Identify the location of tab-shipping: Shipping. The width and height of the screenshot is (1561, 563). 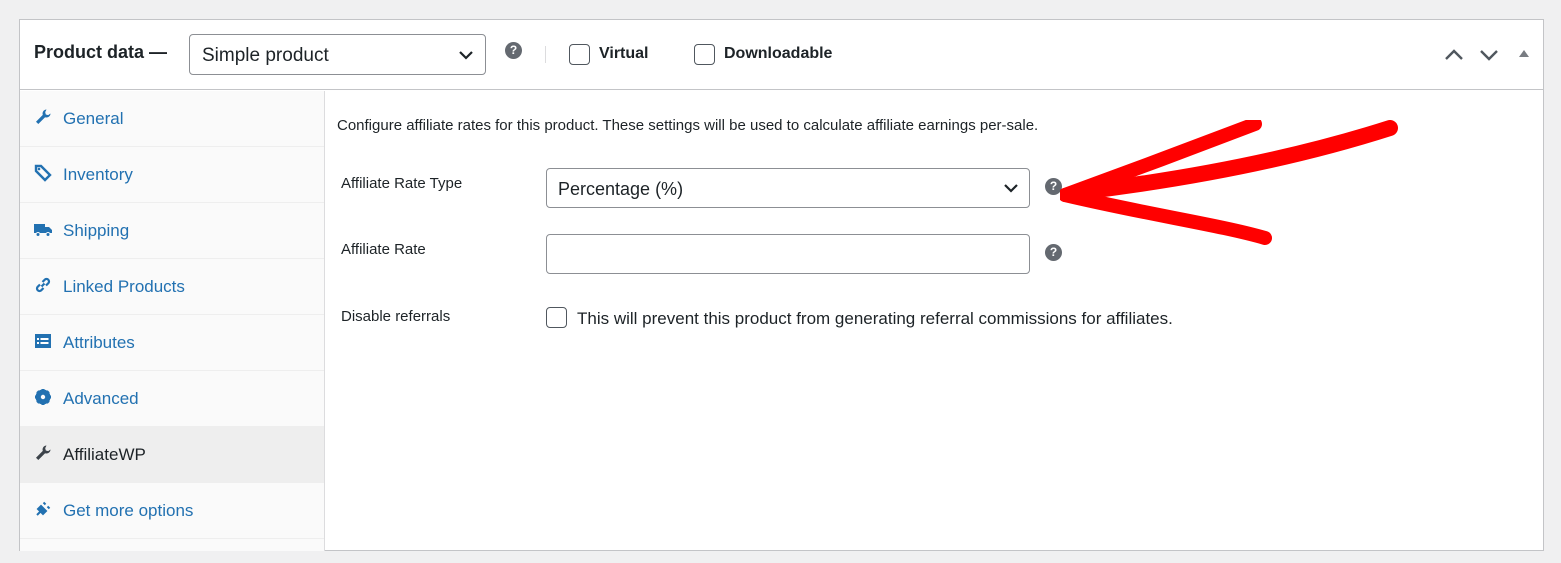
(172, 231).